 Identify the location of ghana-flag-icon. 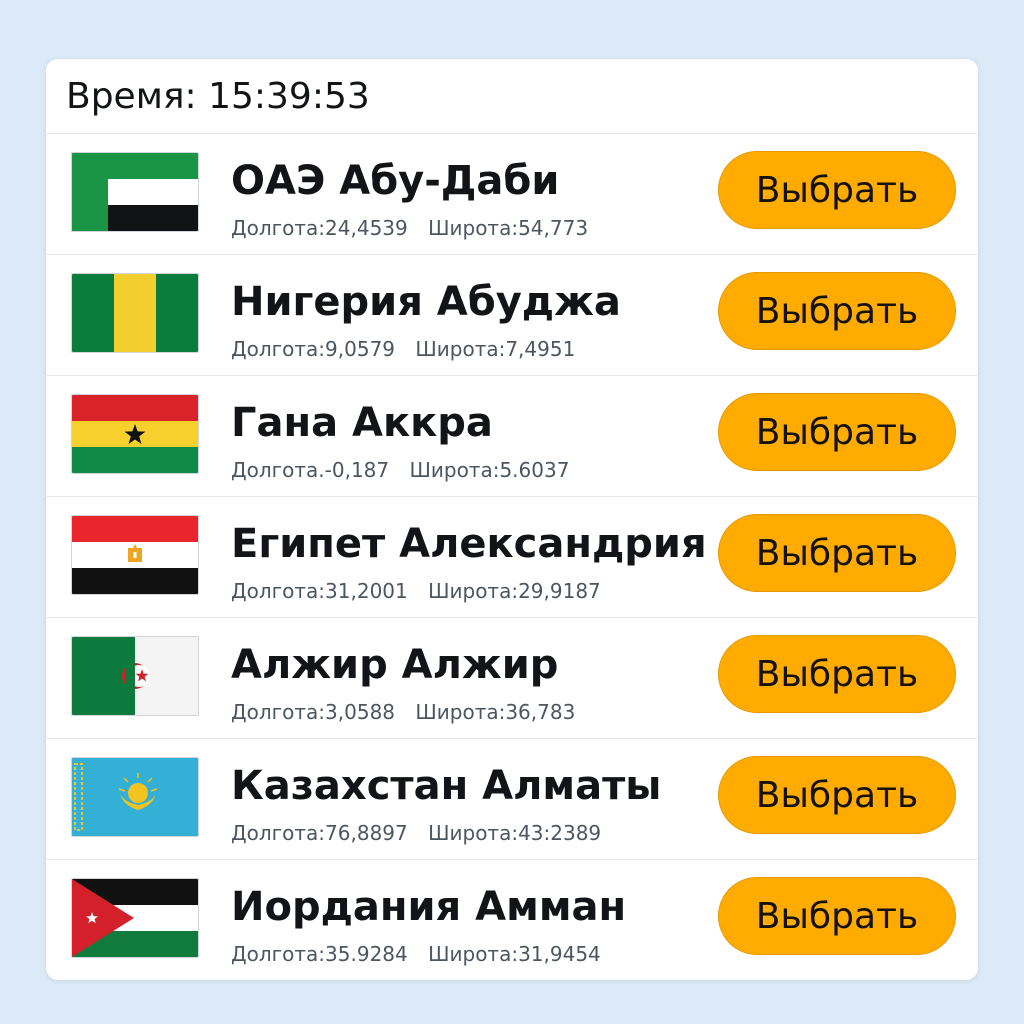
(135, 434).